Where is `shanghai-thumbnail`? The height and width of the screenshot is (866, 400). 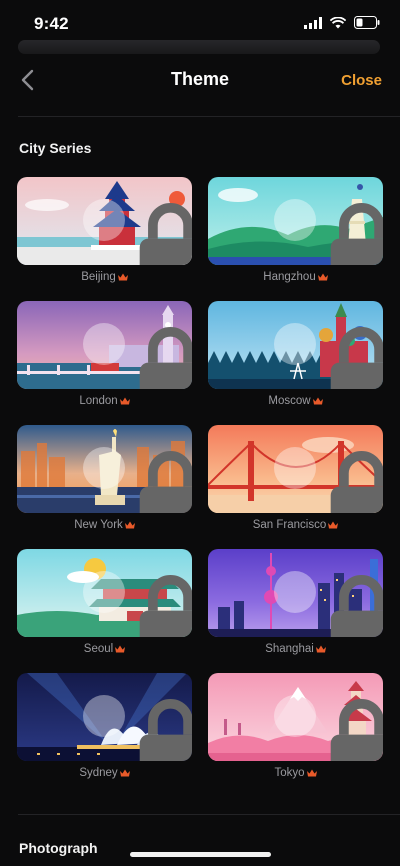 shanghai-thumbnail is located at coordinates (295, 593).